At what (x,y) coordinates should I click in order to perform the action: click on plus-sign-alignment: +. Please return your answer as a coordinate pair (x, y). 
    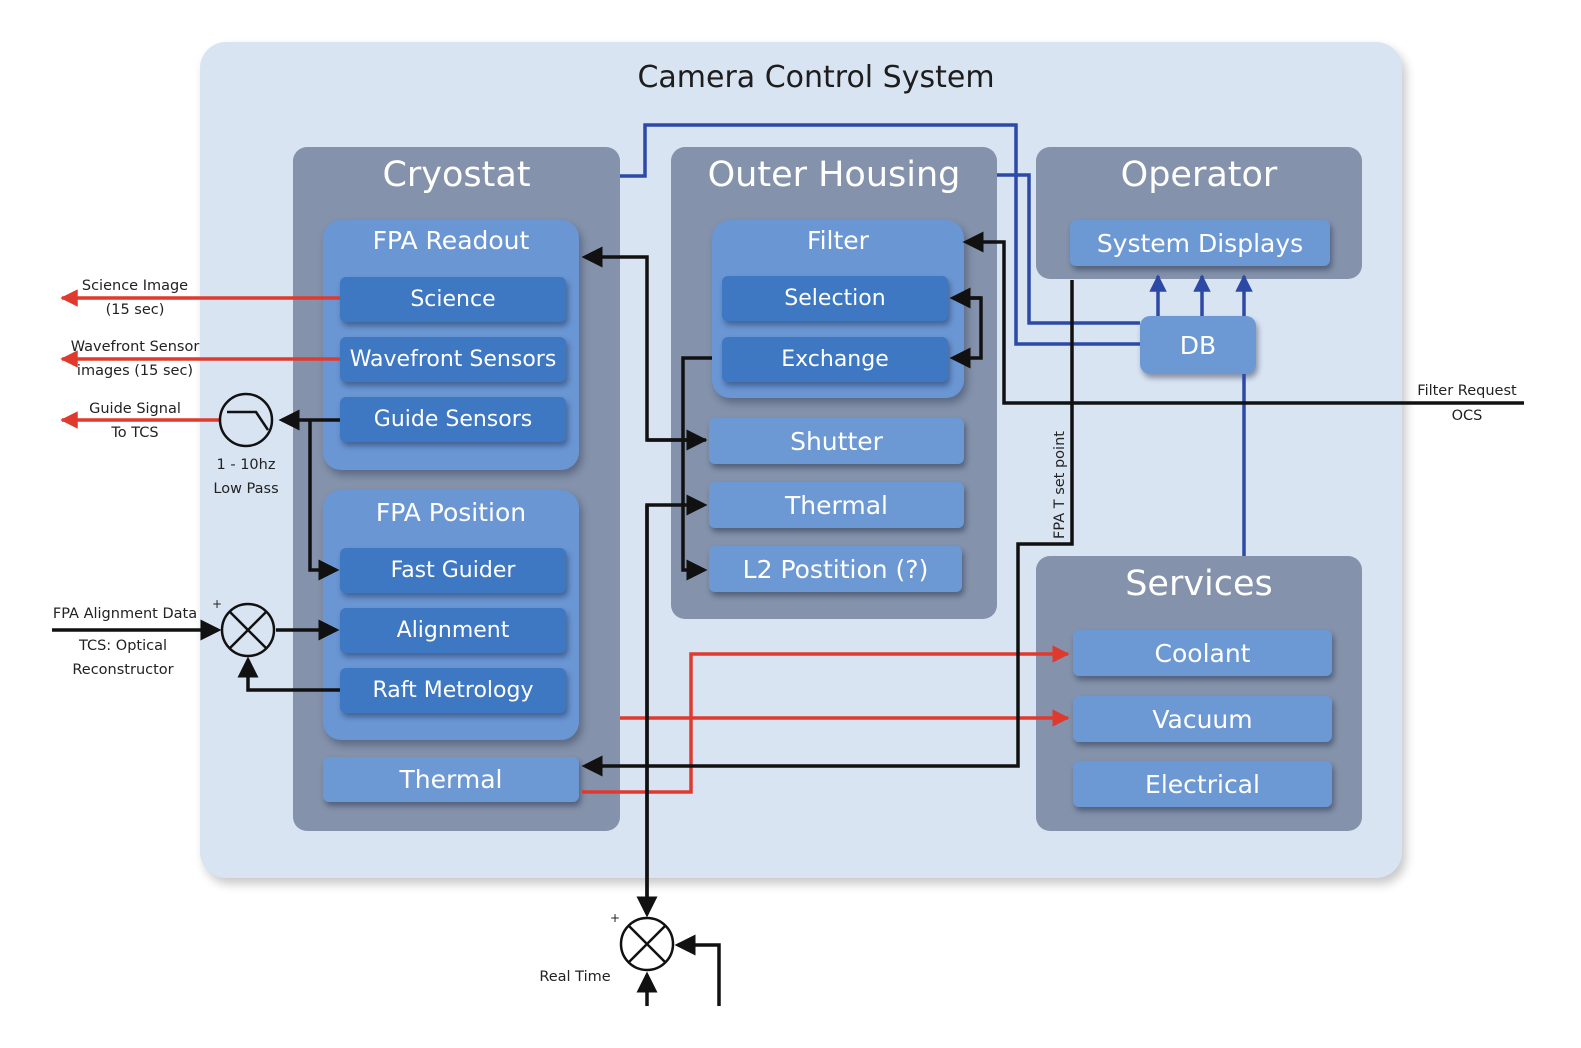
    Looking at the image, I should click on (217, 604).